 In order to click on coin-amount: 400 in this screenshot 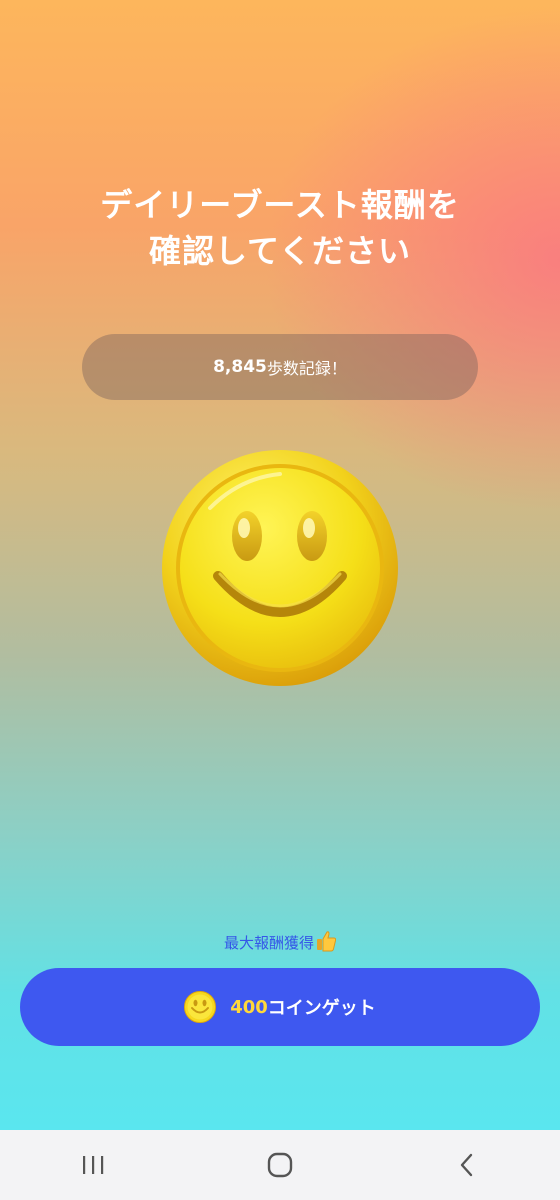, I will do `click(249, 1007)`.